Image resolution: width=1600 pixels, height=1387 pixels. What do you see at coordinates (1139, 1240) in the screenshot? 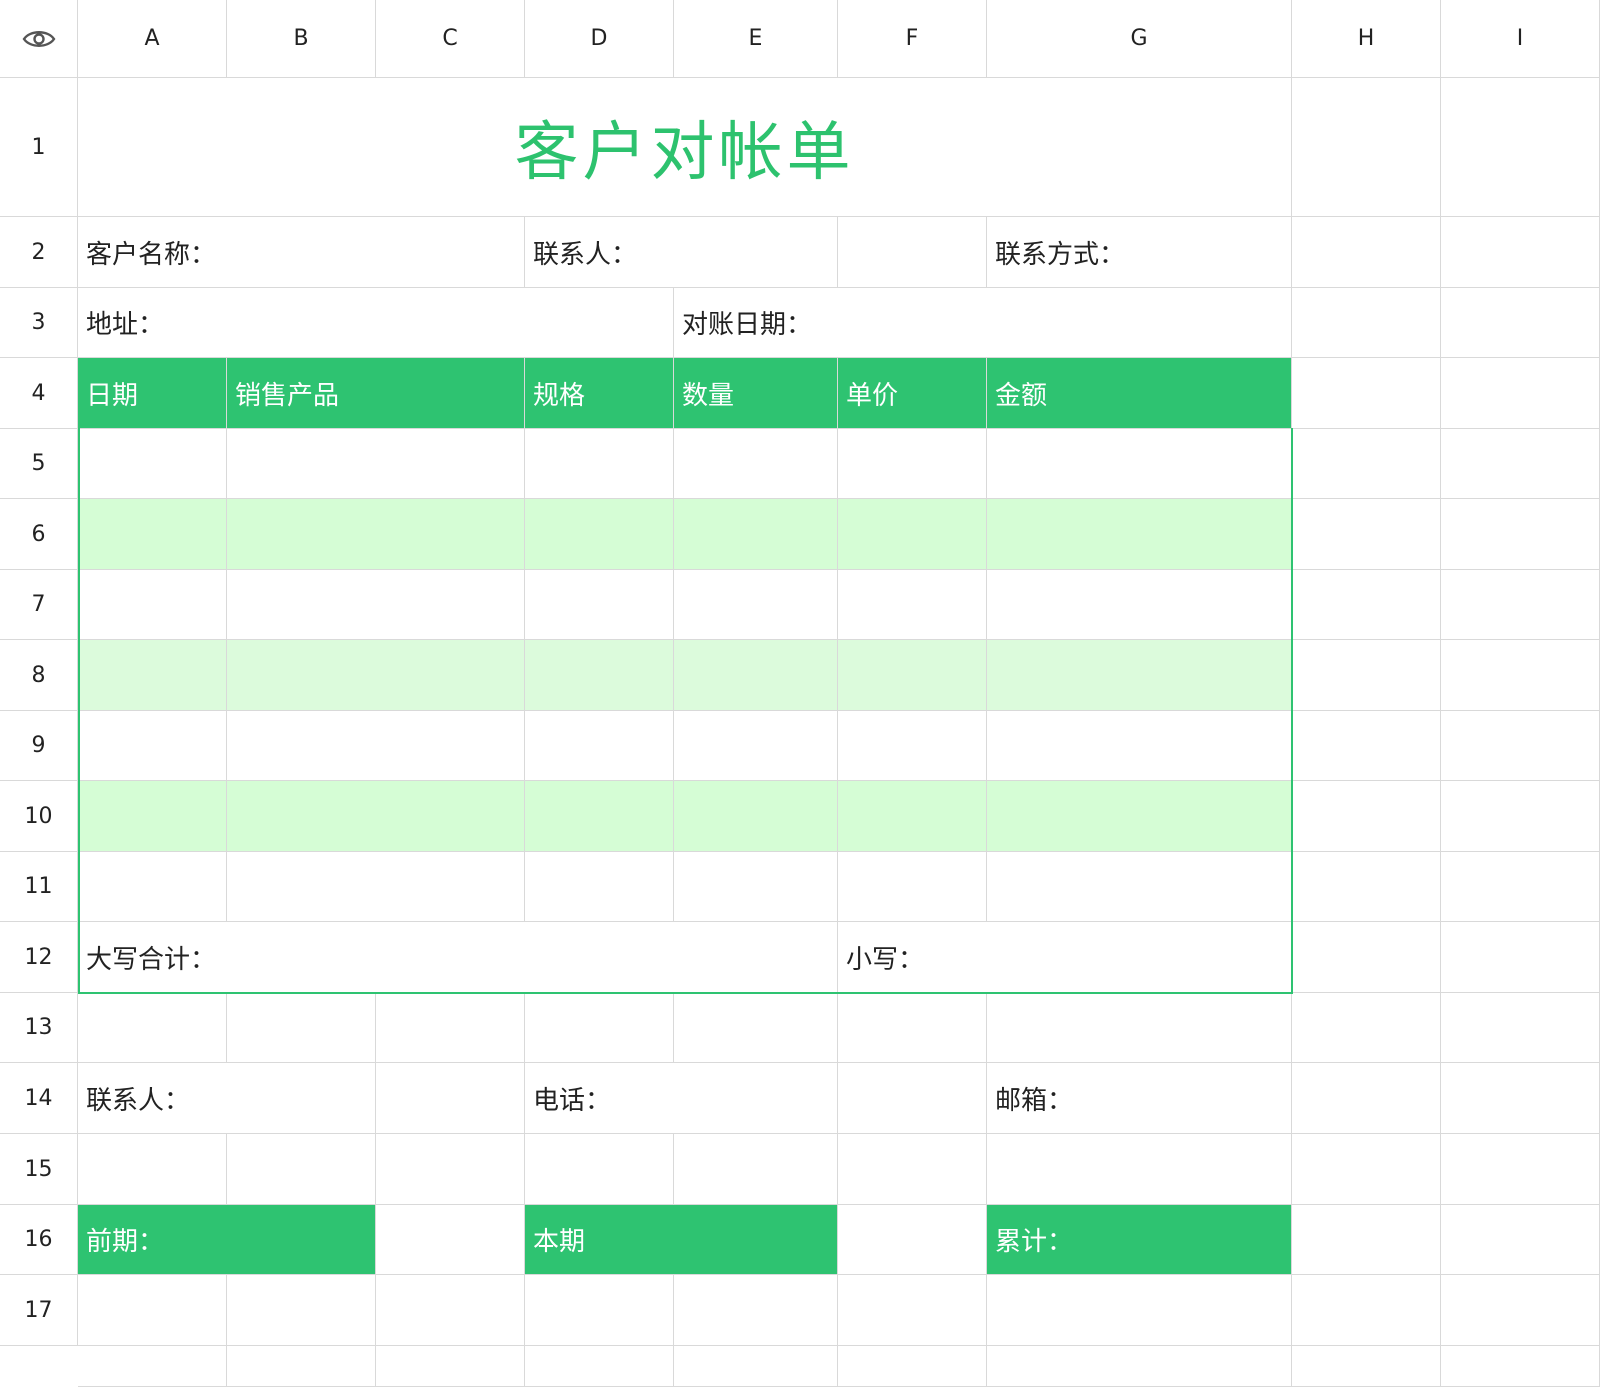
I see `cumulative-cell: 累计：` at bounding box center [1139, 1240].